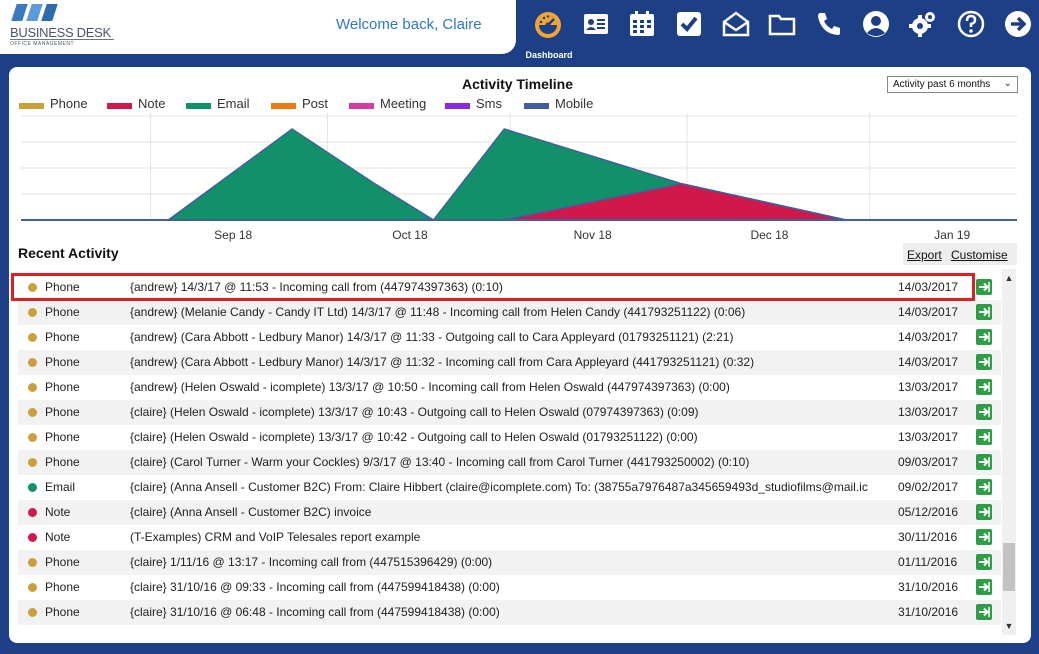 This screenshot has width=1039, height=654. Describe the element at coordinates (60, 32) in the screenshot. I see `logo-name: BUSINESS DESK` at that location.